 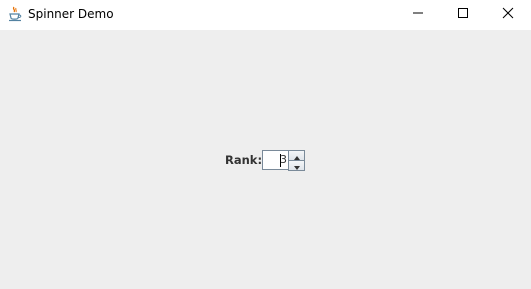 I want to click on spinner-decrement-button, so click(x=296, y=165).